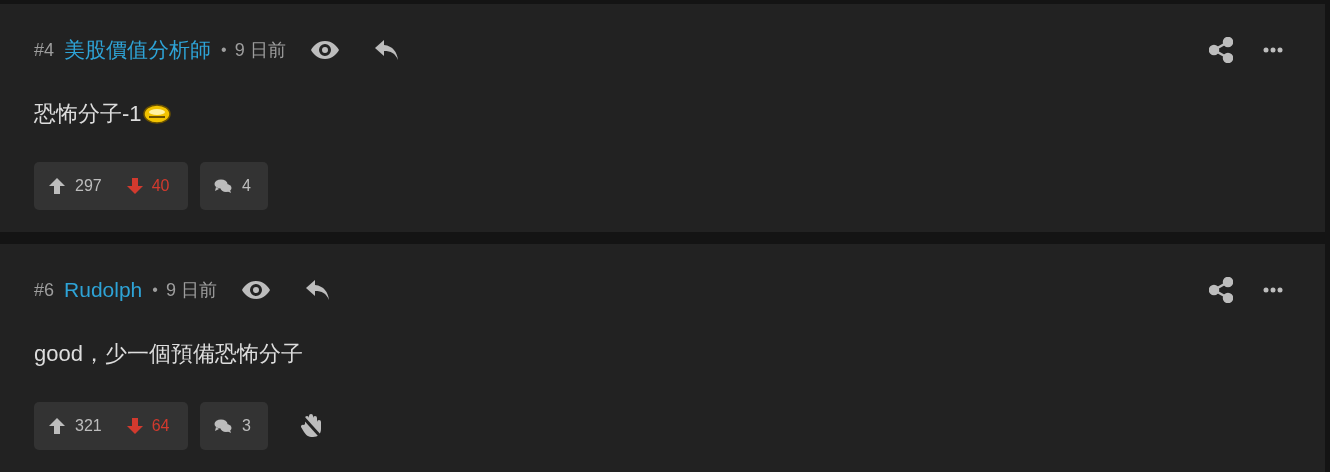 Image resolution: width=1330 pixels, height=472 pixels. What do you see at coordinates (44, 290) in the screenshot?
I see `post-number: #6` at bounding box center [44, 290].